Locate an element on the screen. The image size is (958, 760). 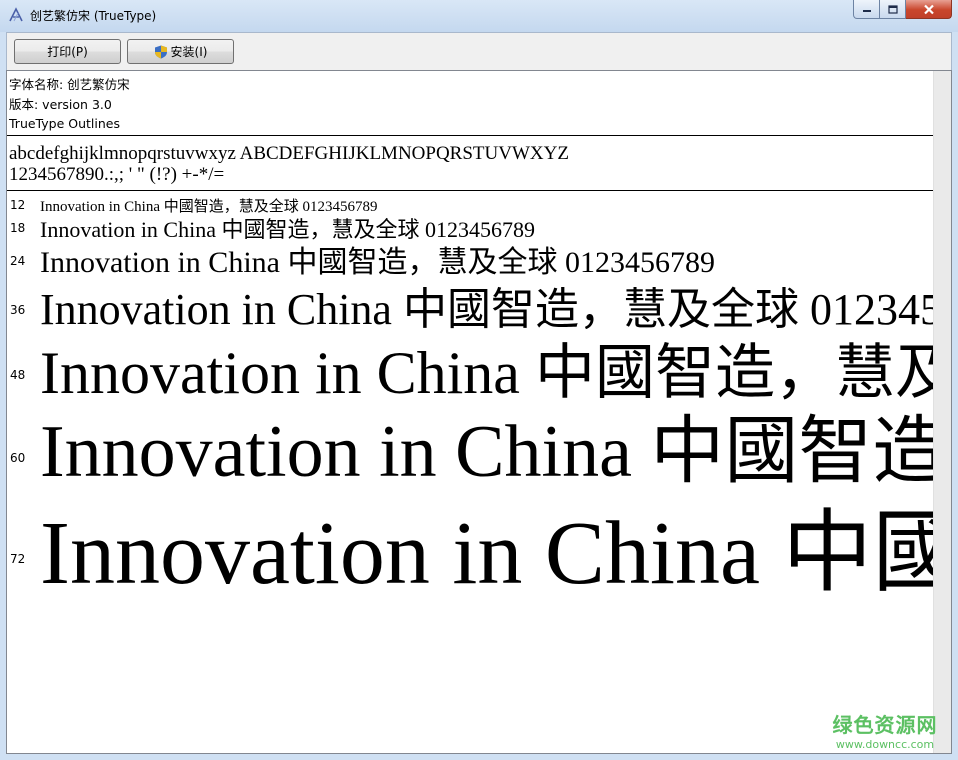
install-button-label: 安装(I) is located at coordinates (189, 52).